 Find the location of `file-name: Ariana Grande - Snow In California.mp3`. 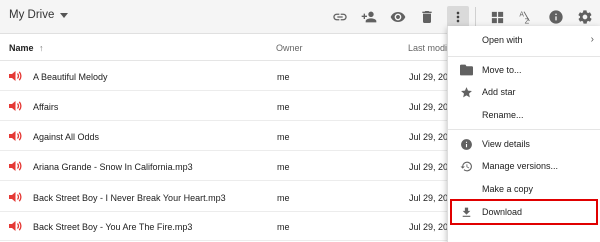

file-name: Ariana Grande - Snow In California.mp3 is located at coordinates (113, 167).